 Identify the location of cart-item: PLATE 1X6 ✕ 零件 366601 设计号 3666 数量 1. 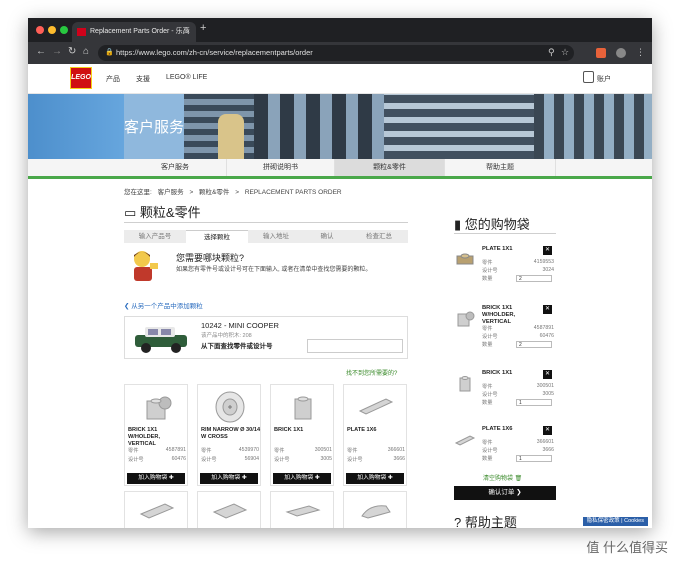
(504, 448).